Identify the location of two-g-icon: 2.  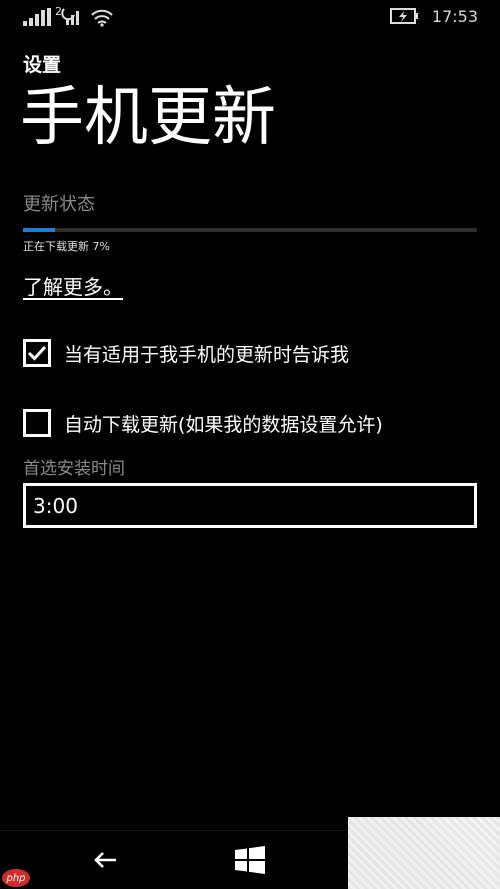
(67, 15).